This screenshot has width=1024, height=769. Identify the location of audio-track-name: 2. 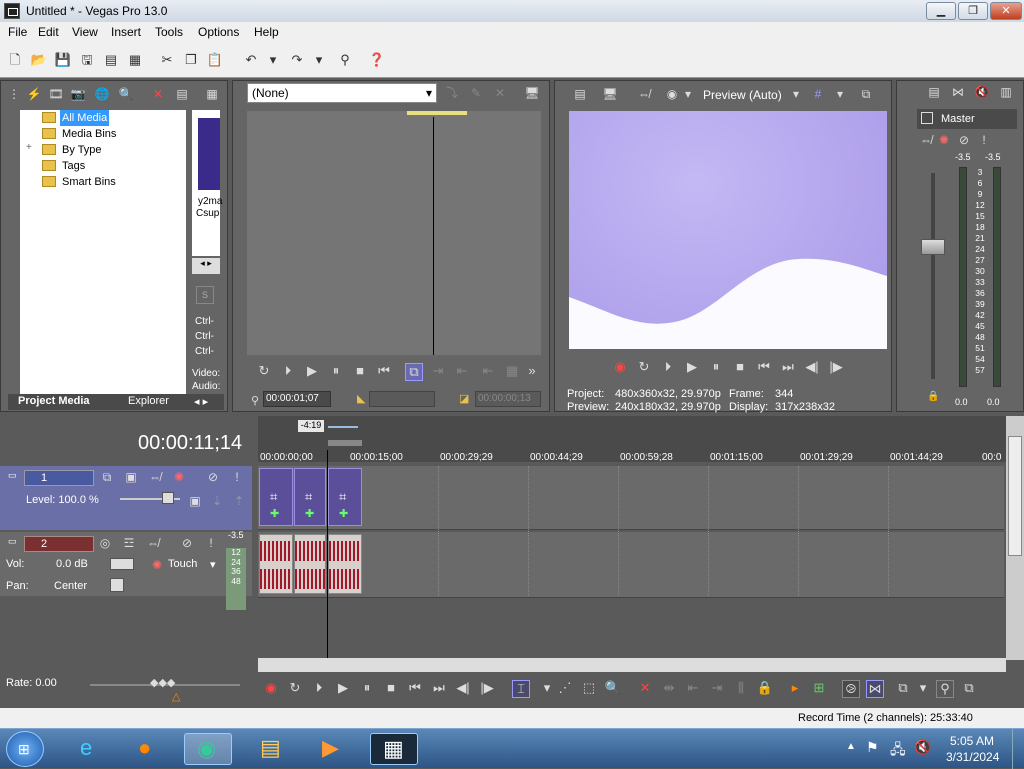
(59, 544).